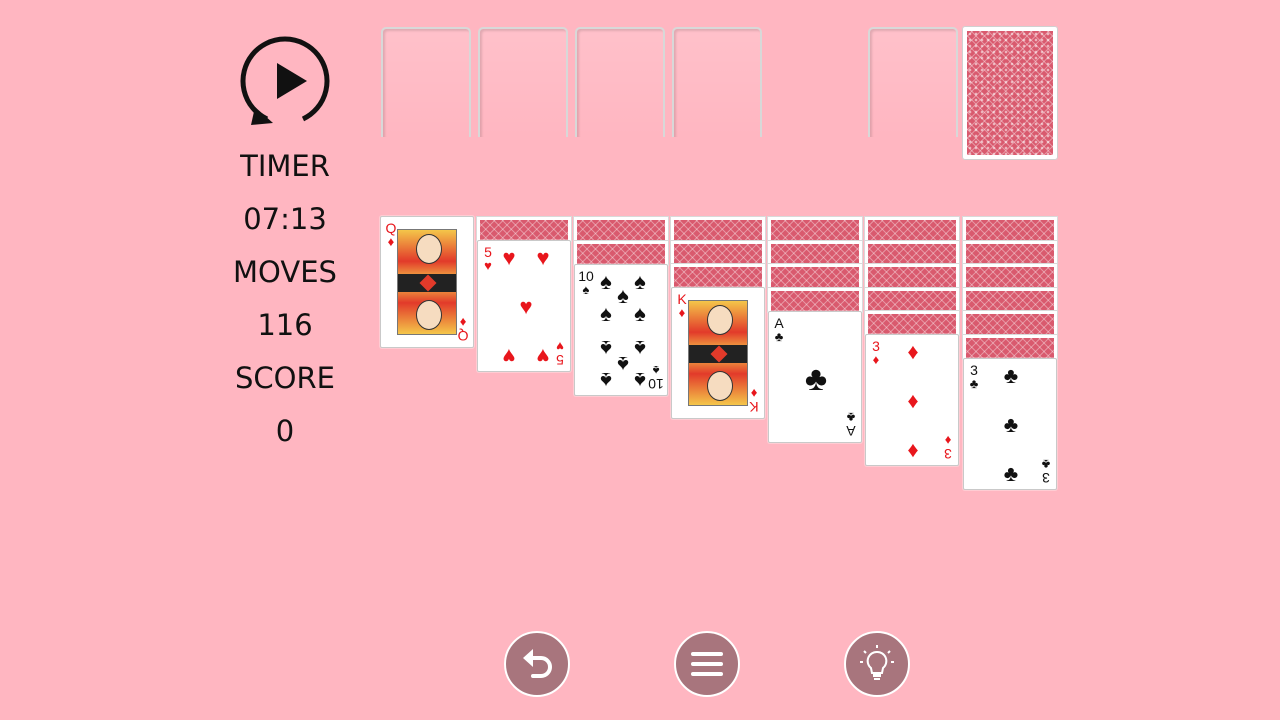  I want to click on queen-portrait, so click(427, 282).